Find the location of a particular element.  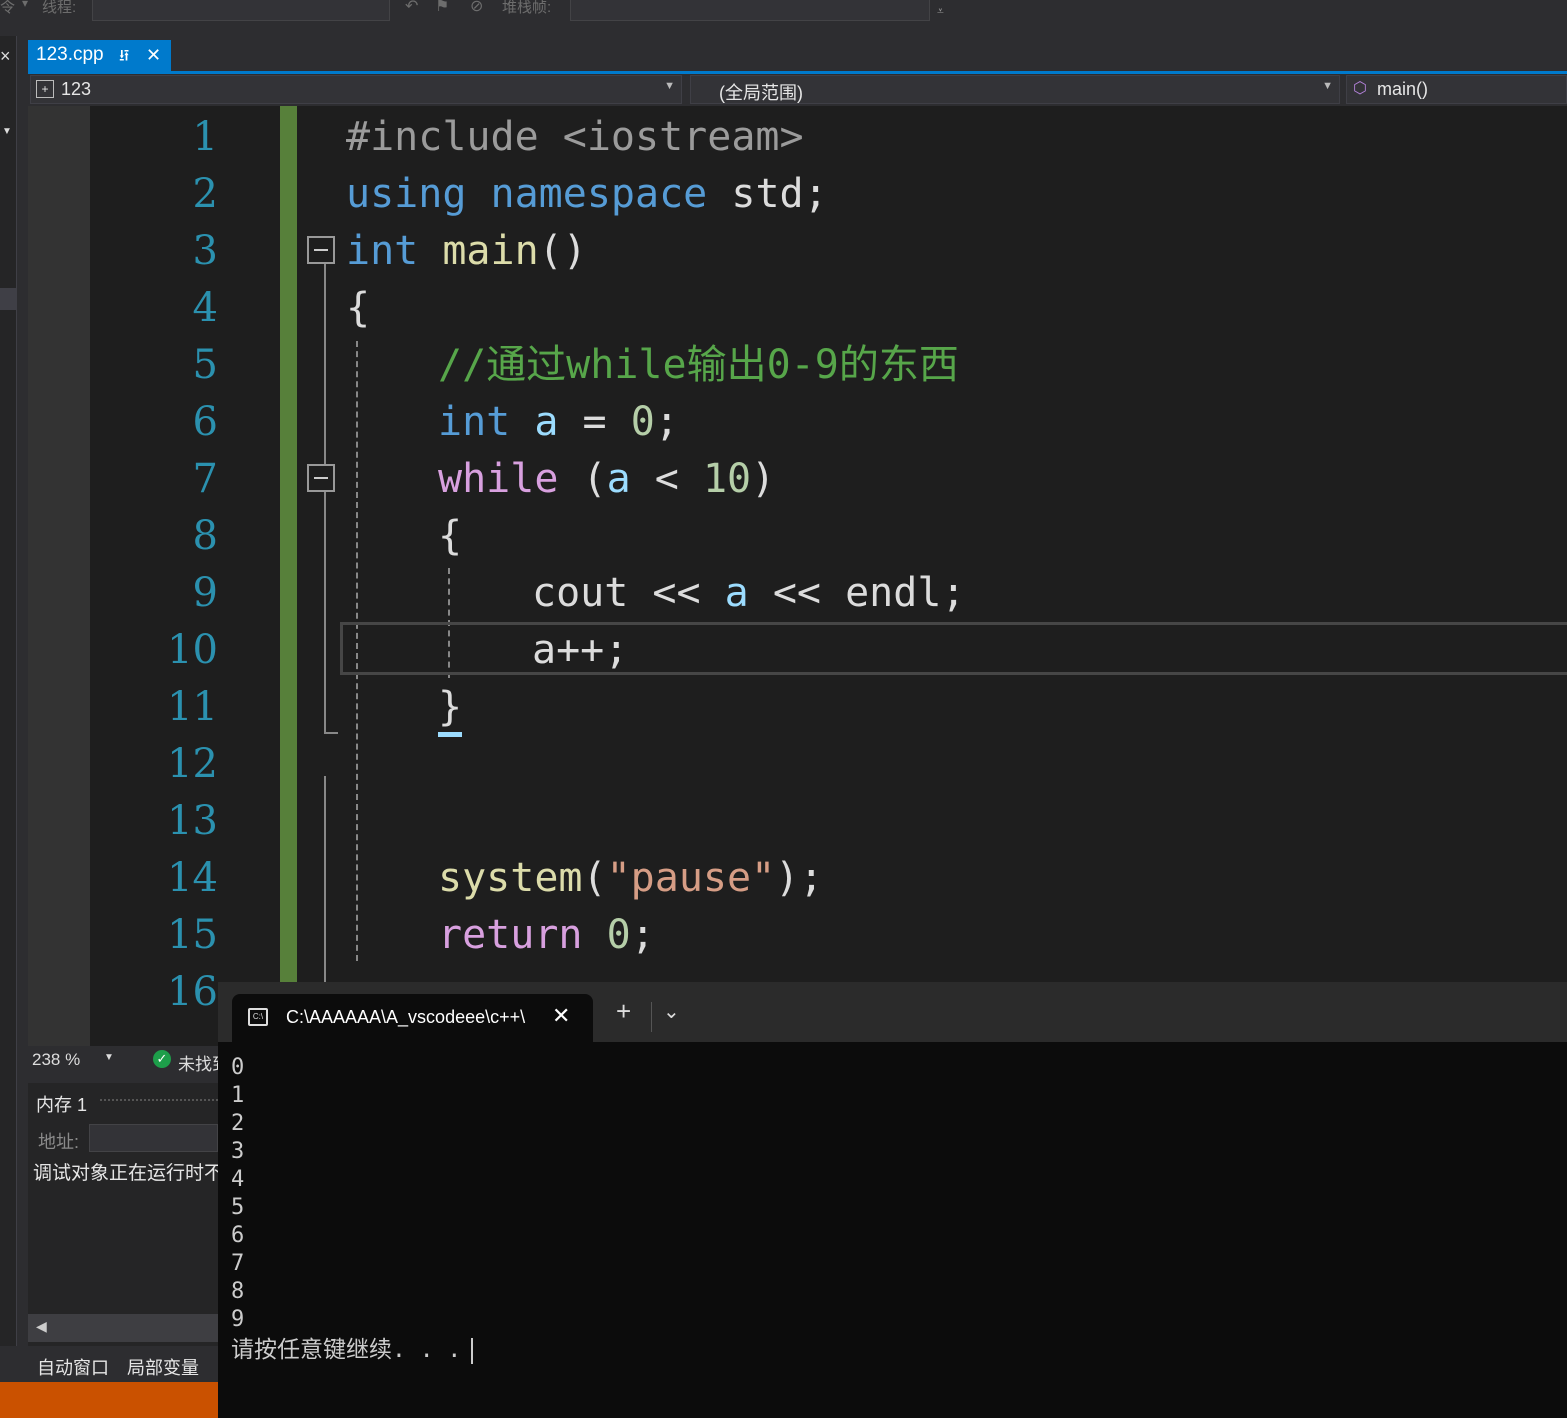

brace-match-marker is located at coordinates (450, 734).